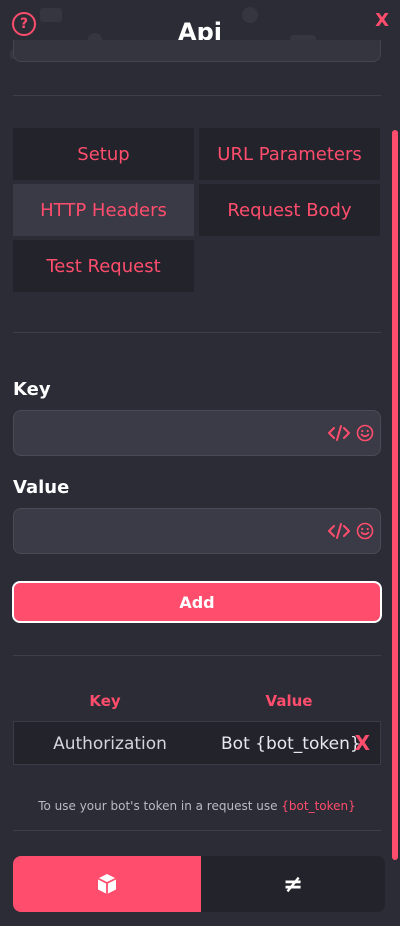 This screenshot has width=400, height=926. What do you see at coordinates (103, 154) in the screenshot?
I see `tab-setup: Setup` at bounding box center [103, 154].